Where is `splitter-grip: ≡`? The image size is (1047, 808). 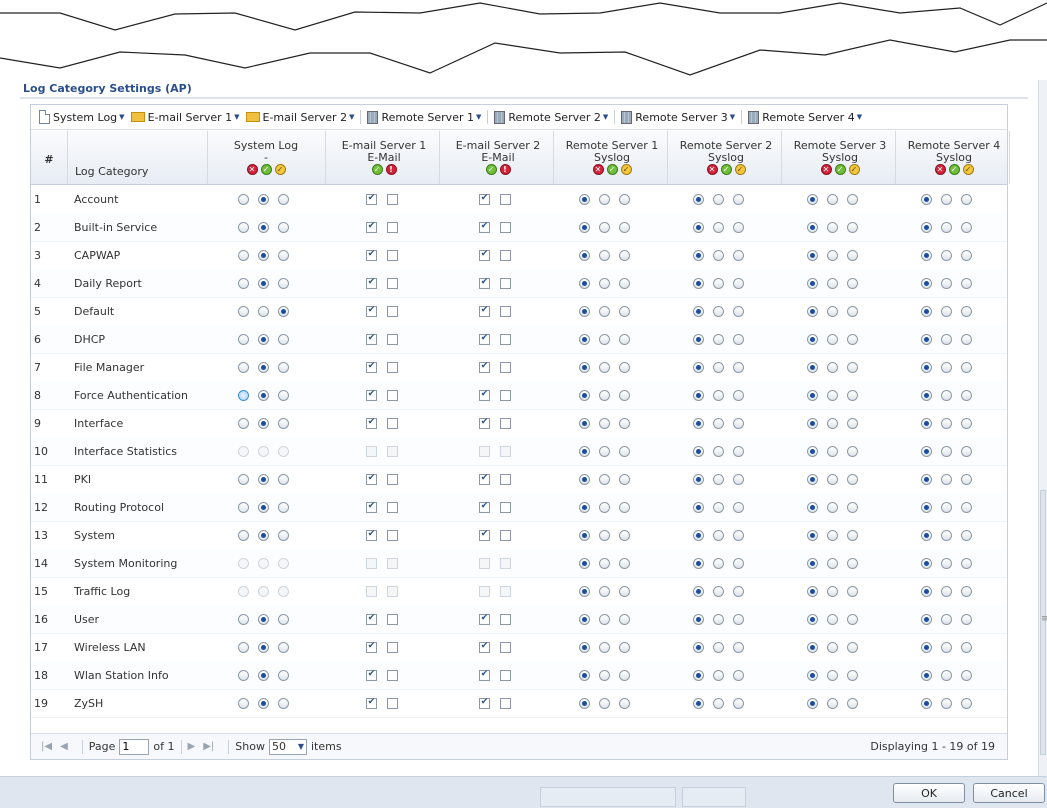
splitter-grip: ≡ is located at coordinates (1044, 619).